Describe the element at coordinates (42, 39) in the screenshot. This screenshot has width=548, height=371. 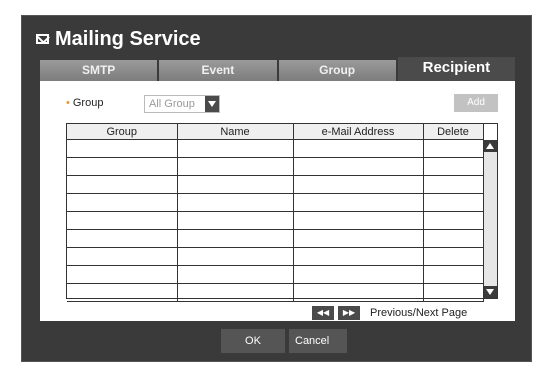
I see `mail-icon` at that location.